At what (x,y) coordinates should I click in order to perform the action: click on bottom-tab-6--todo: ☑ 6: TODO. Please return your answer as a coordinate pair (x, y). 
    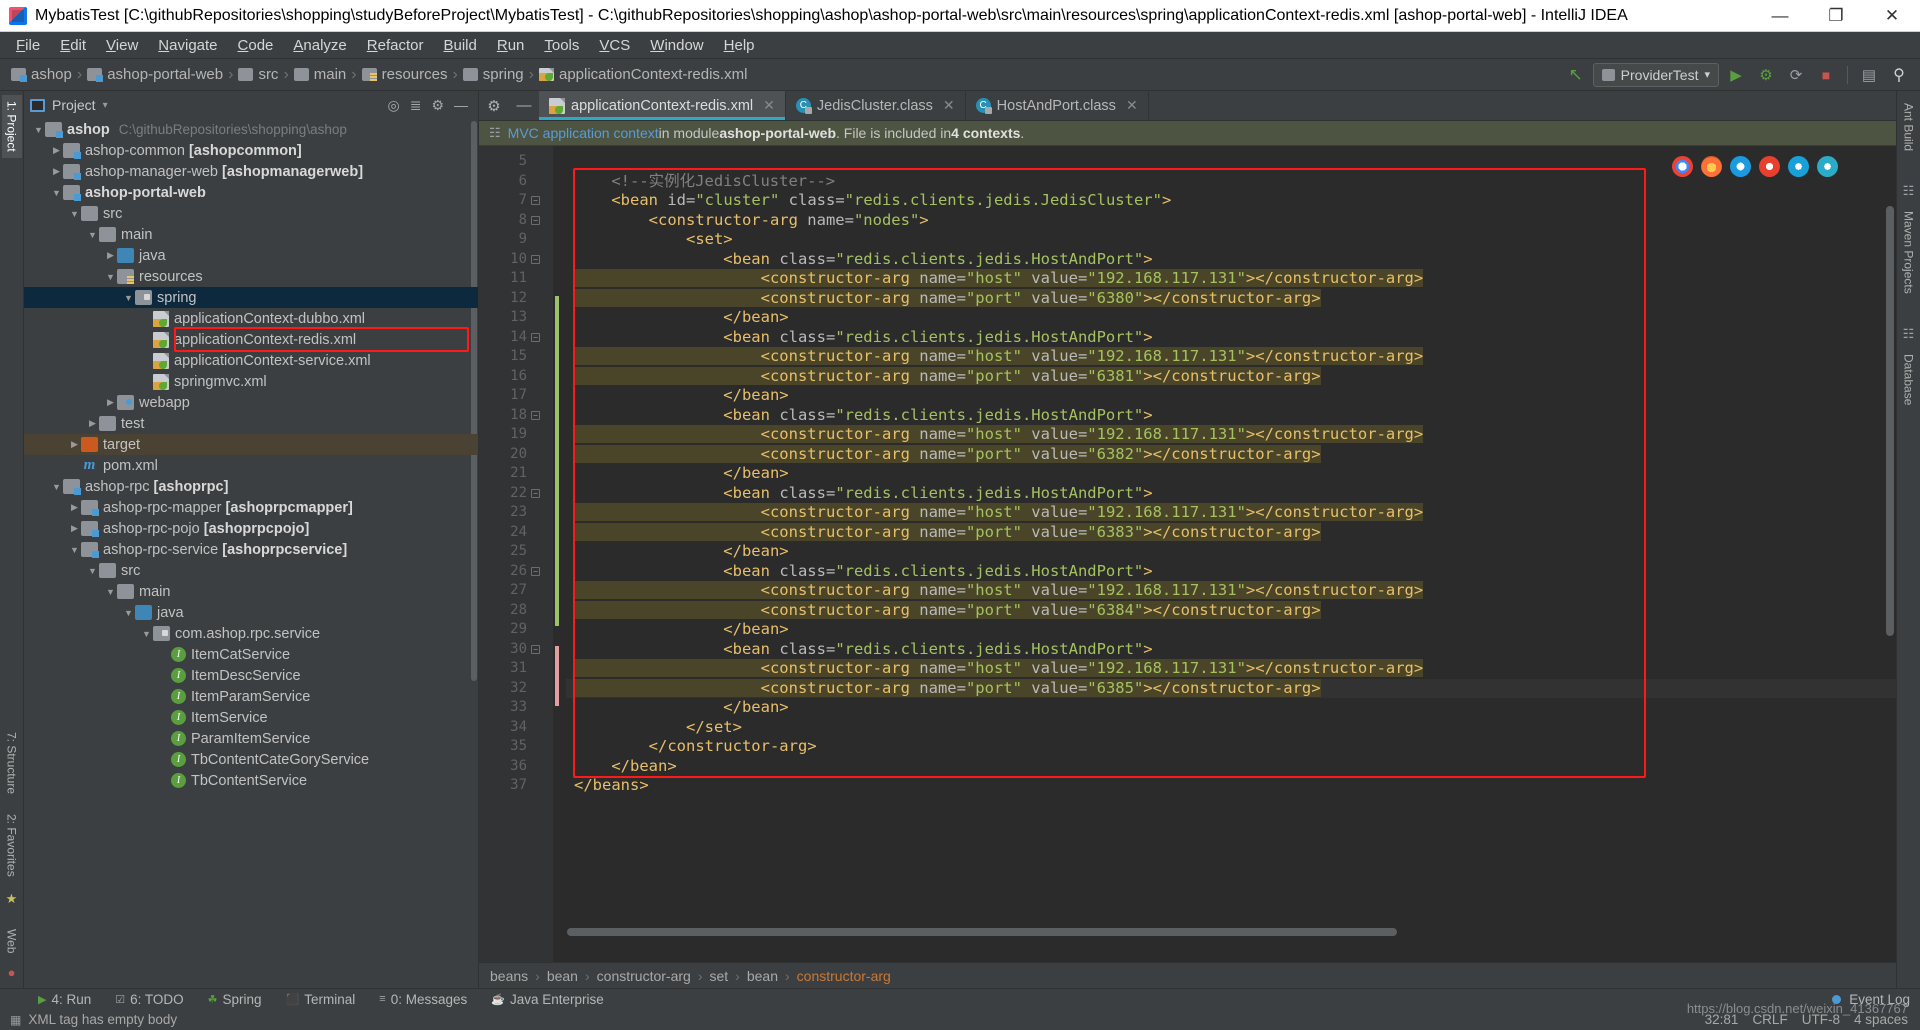
    Looking at the image, I should click on (149, 999).